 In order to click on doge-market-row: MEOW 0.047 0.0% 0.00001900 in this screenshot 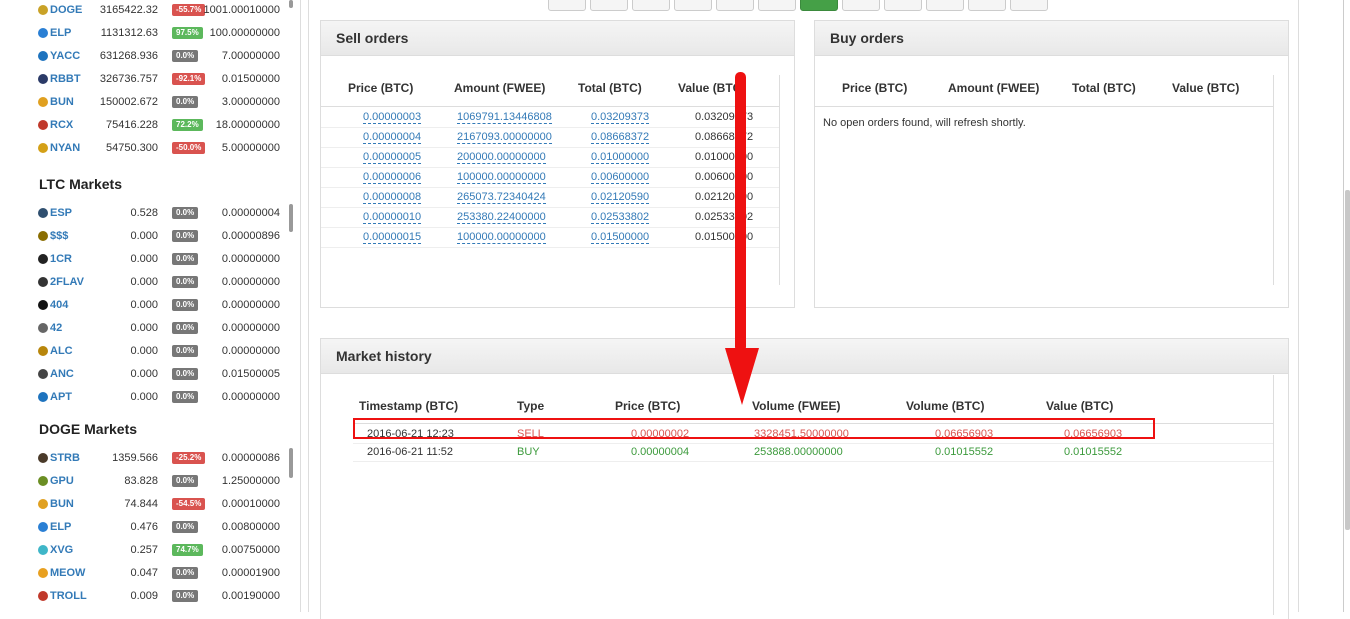, I will do `click(160, 573)`.